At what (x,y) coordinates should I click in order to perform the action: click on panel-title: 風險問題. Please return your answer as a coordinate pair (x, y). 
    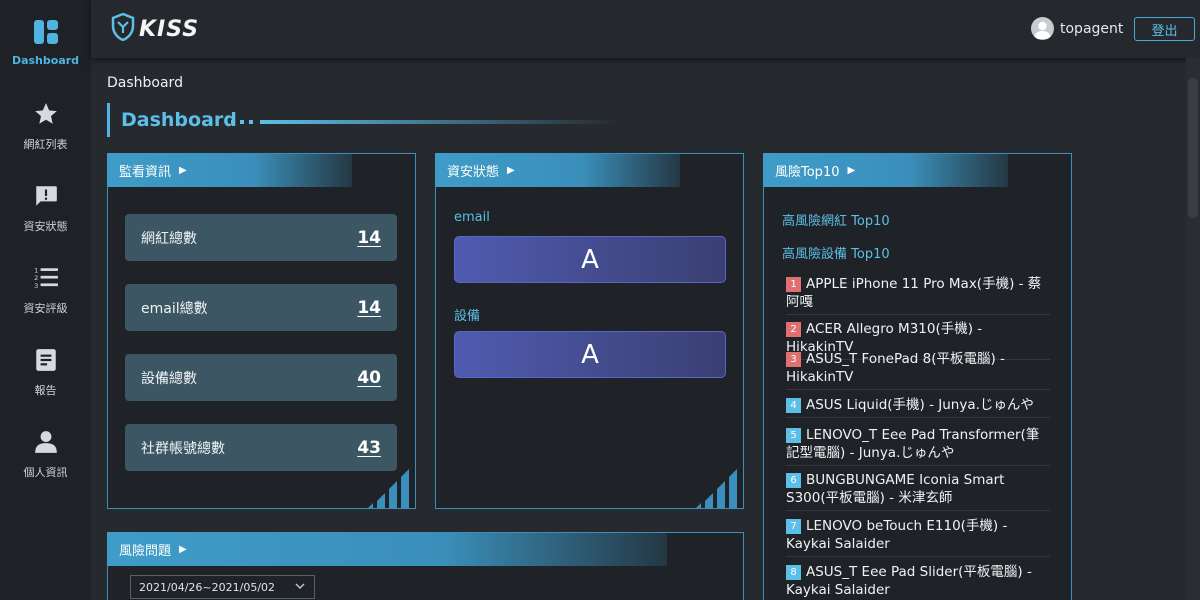
    Looking at the image, I should click on (145, 551).